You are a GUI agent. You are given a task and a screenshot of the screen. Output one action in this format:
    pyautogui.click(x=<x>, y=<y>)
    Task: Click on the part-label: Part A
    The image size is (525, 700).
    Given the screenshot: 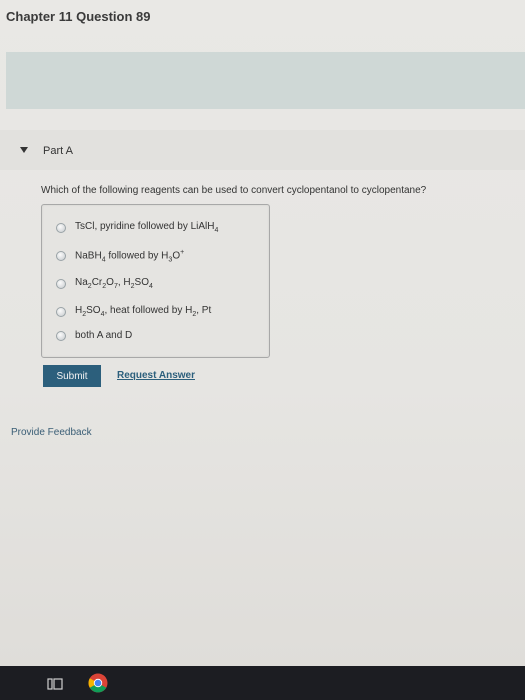 What is the action you would take?
    pyautogui.click(x=58, y=151)
    